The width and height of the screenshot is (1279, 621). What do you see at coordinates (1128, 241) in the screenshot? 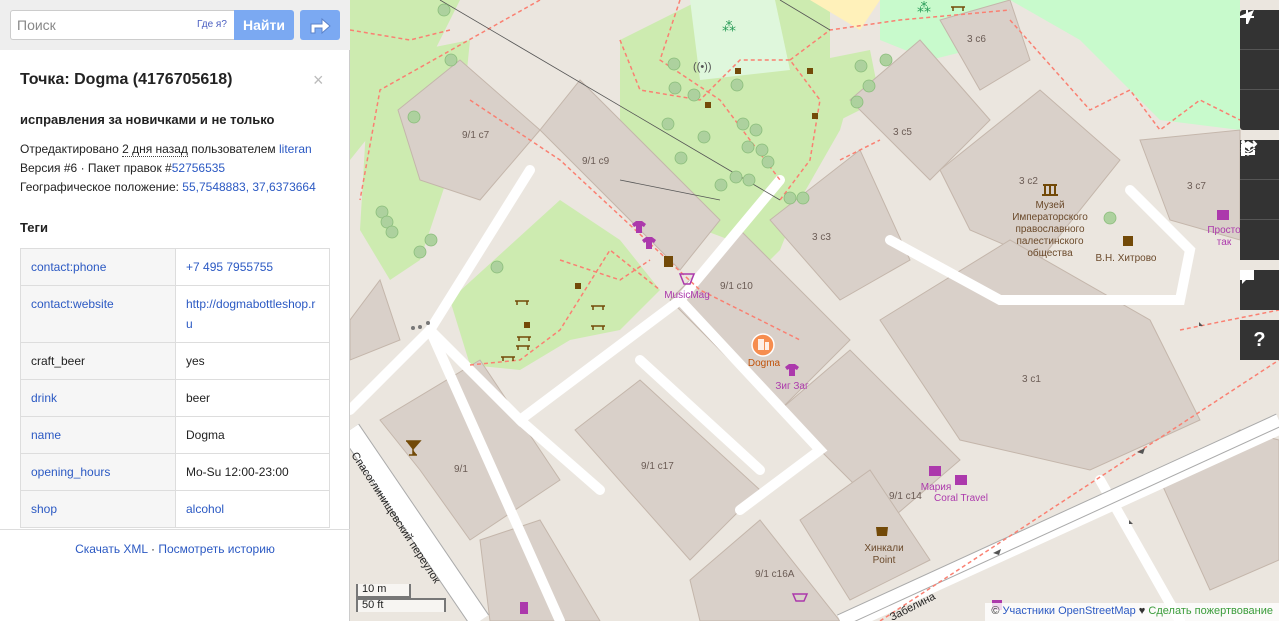
I see `memorial-icon` at bounding box center [1128, 241].